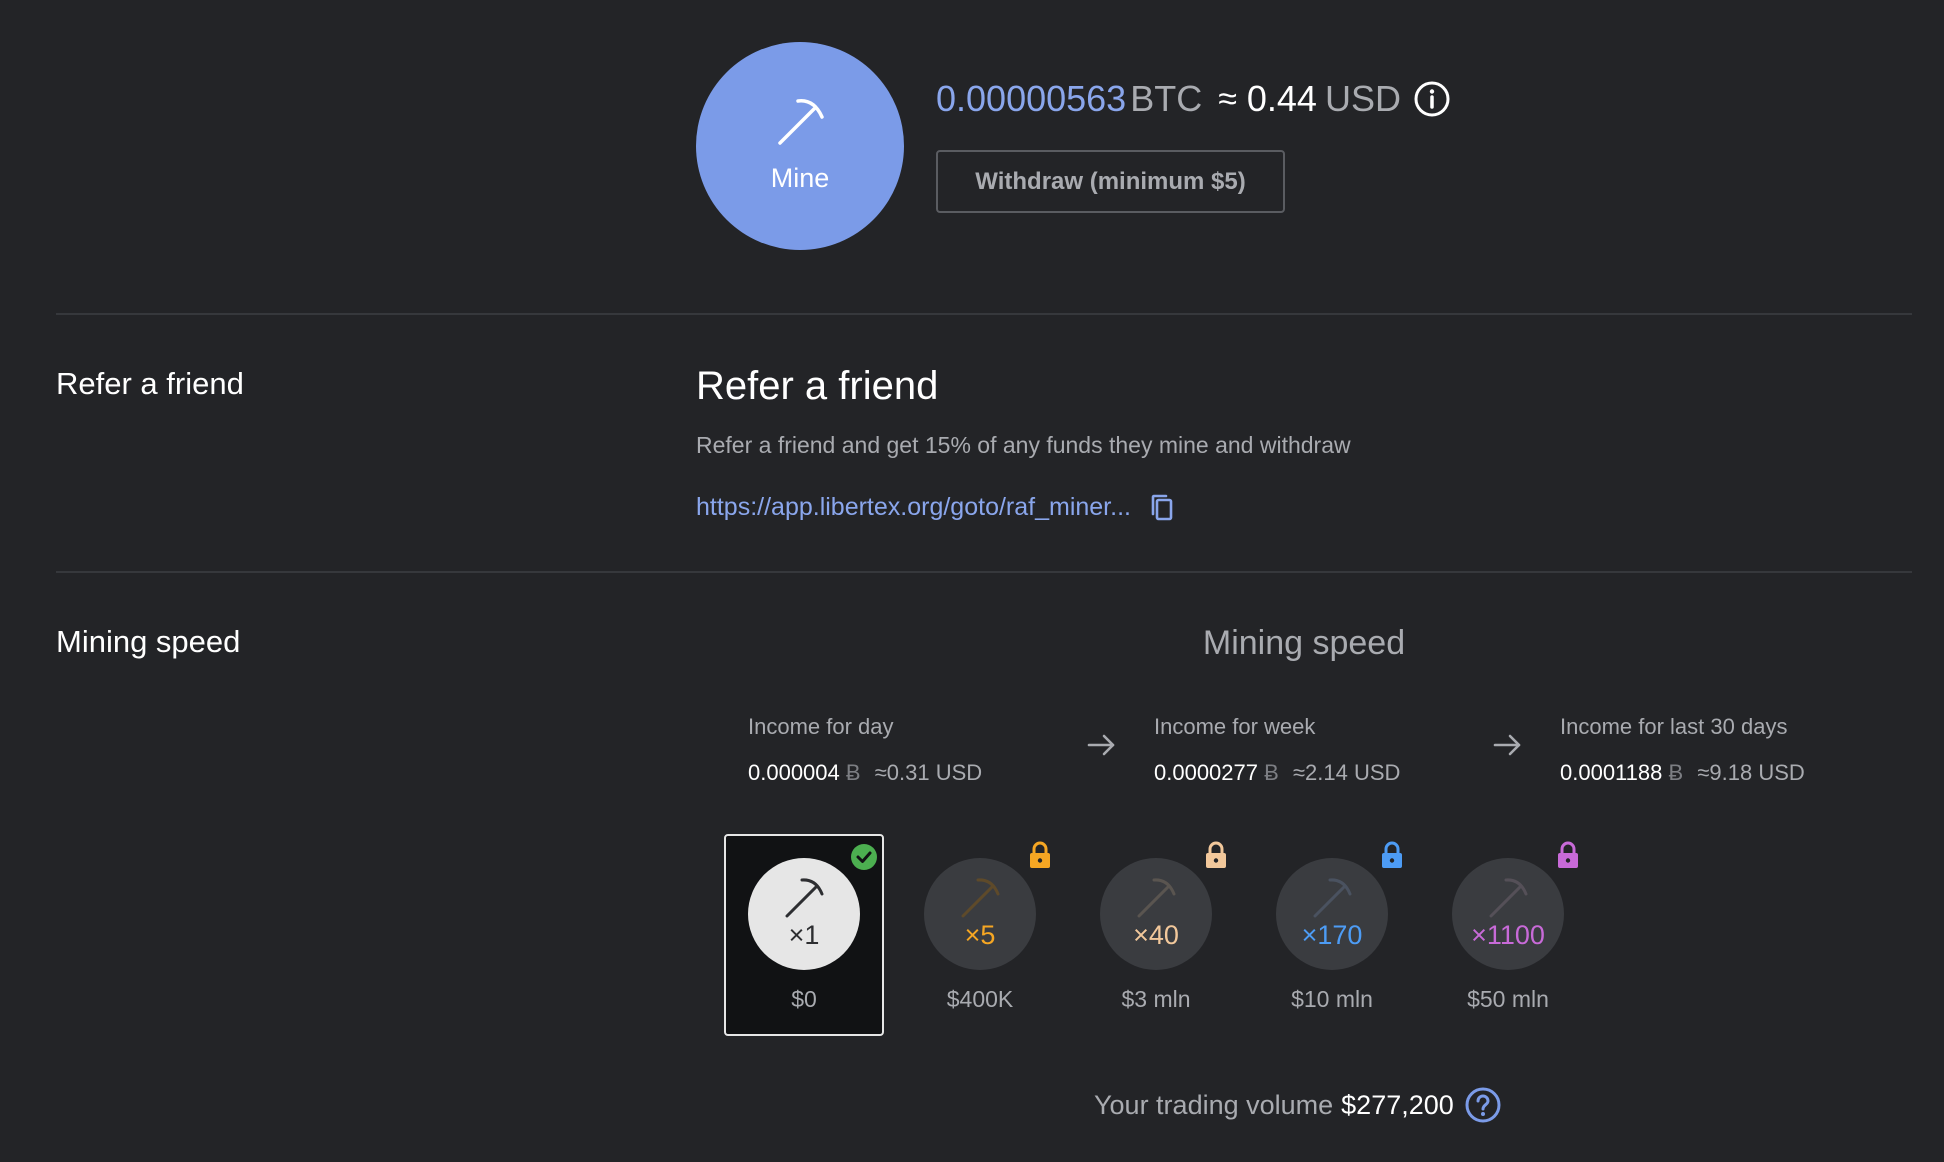 This screenshot has height=1162, width=1944. I want to click on btc-balance: 0.00000563, so click(1031, 98).